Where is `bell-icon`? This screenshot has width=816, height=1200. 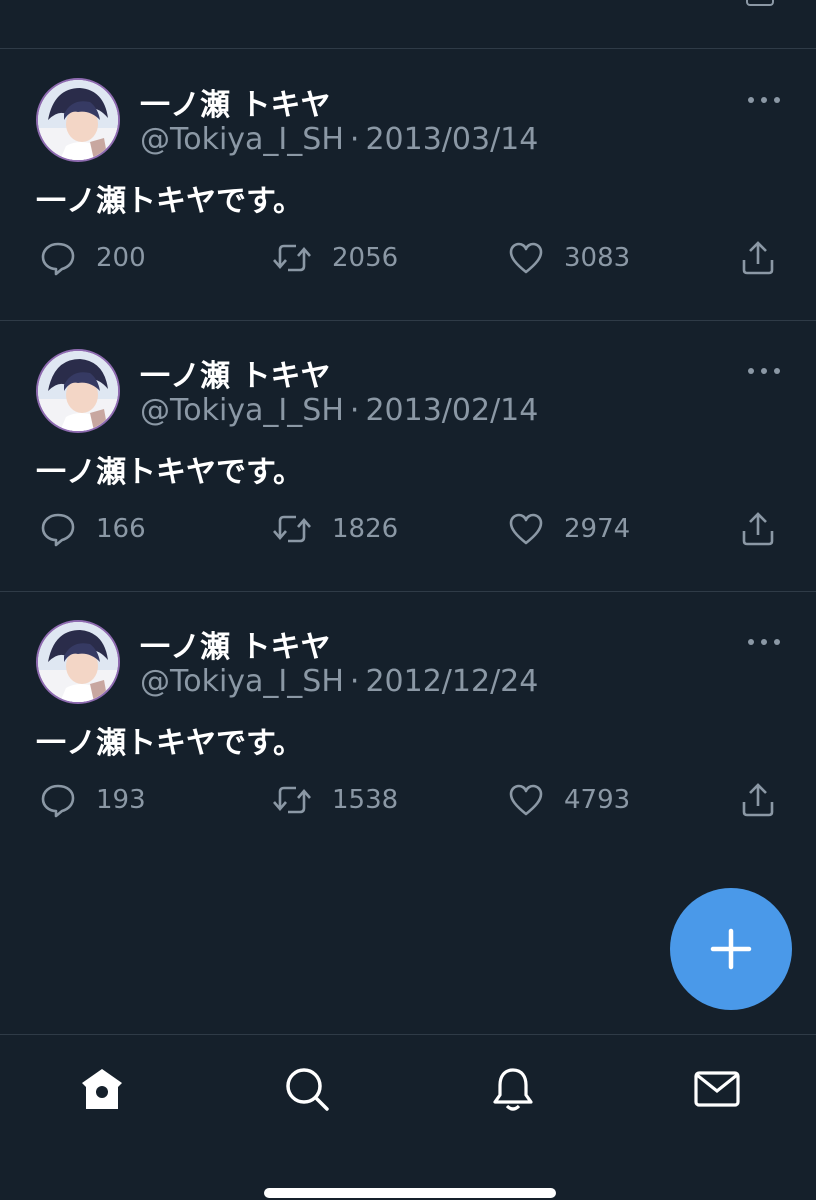
bell-icon is located at coordinates (513, 1089).